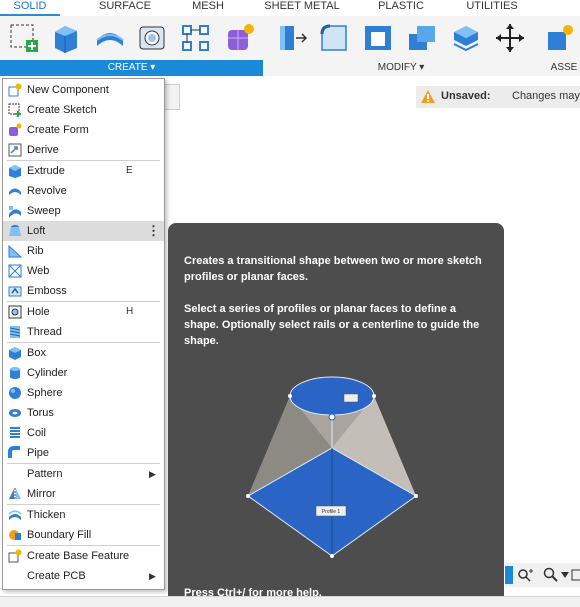  I want to click on menu-item-create-pcb: Create PCB ▶, so click(83, 576).